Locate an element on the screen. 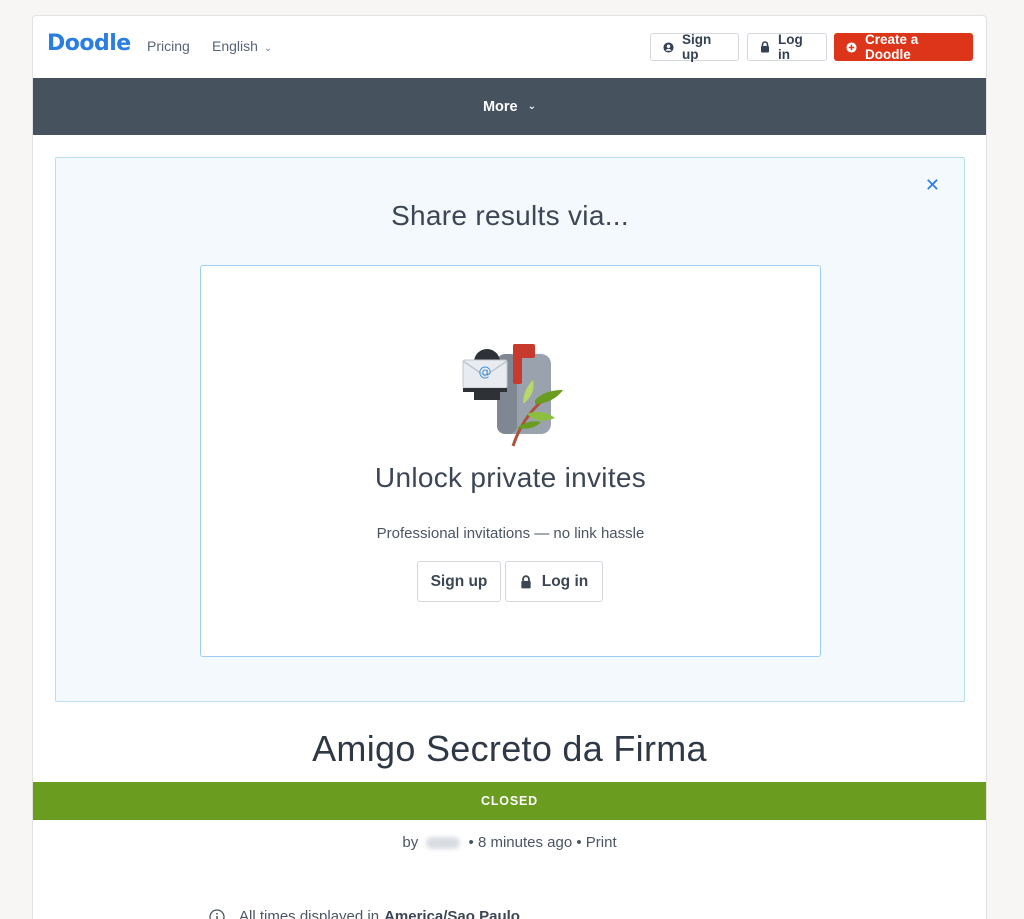 This screenshot has width=1024, height=919. more-bar: More ⌄ is located at coordinates (509, 106).